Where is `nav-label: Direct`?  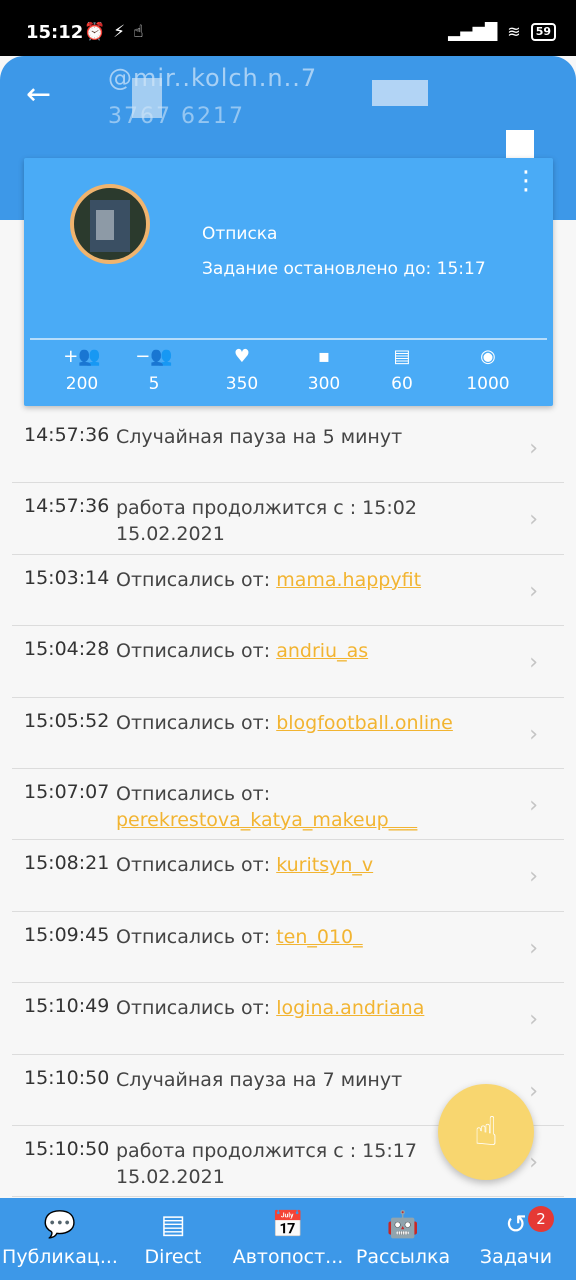 nav-label: Direct is located at coordinates (173, 1257).